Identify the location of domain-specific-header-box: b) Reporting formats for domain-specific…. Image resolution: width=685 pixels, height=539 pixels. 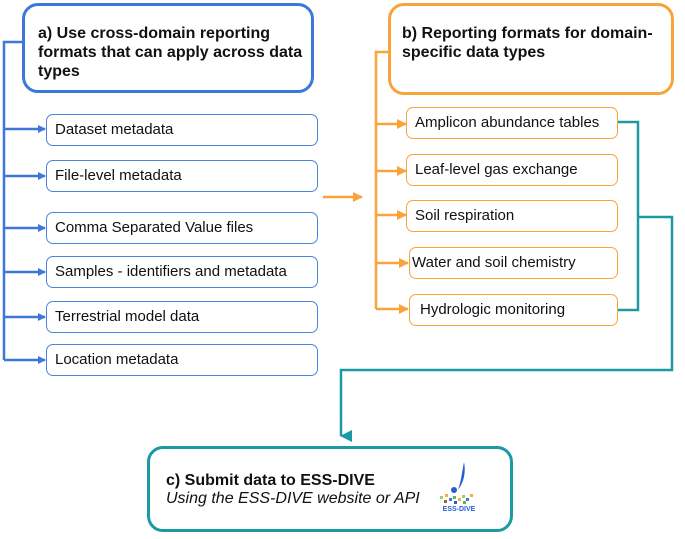
(531, 49).